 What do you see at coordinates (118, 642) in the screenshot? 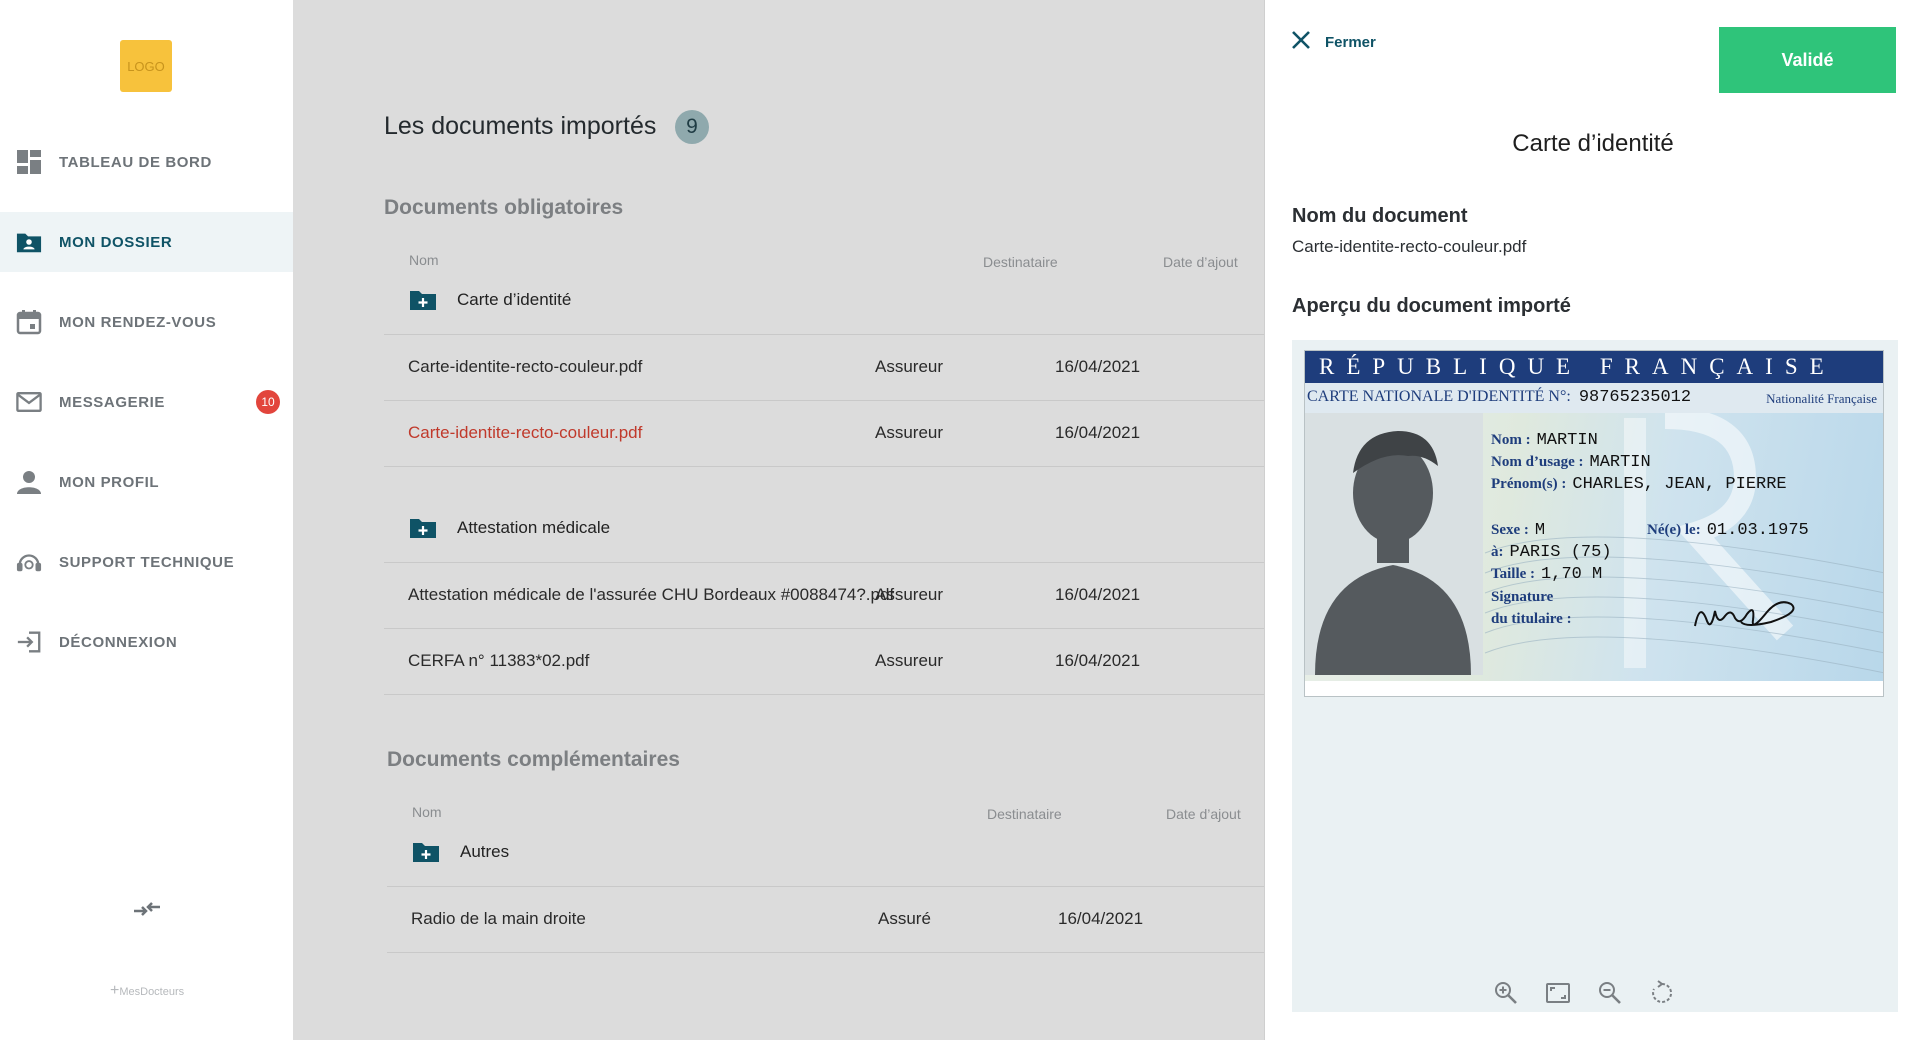
I see `sidebar-item-label: DÉCONNEXION` at bounding box center [118, 642].